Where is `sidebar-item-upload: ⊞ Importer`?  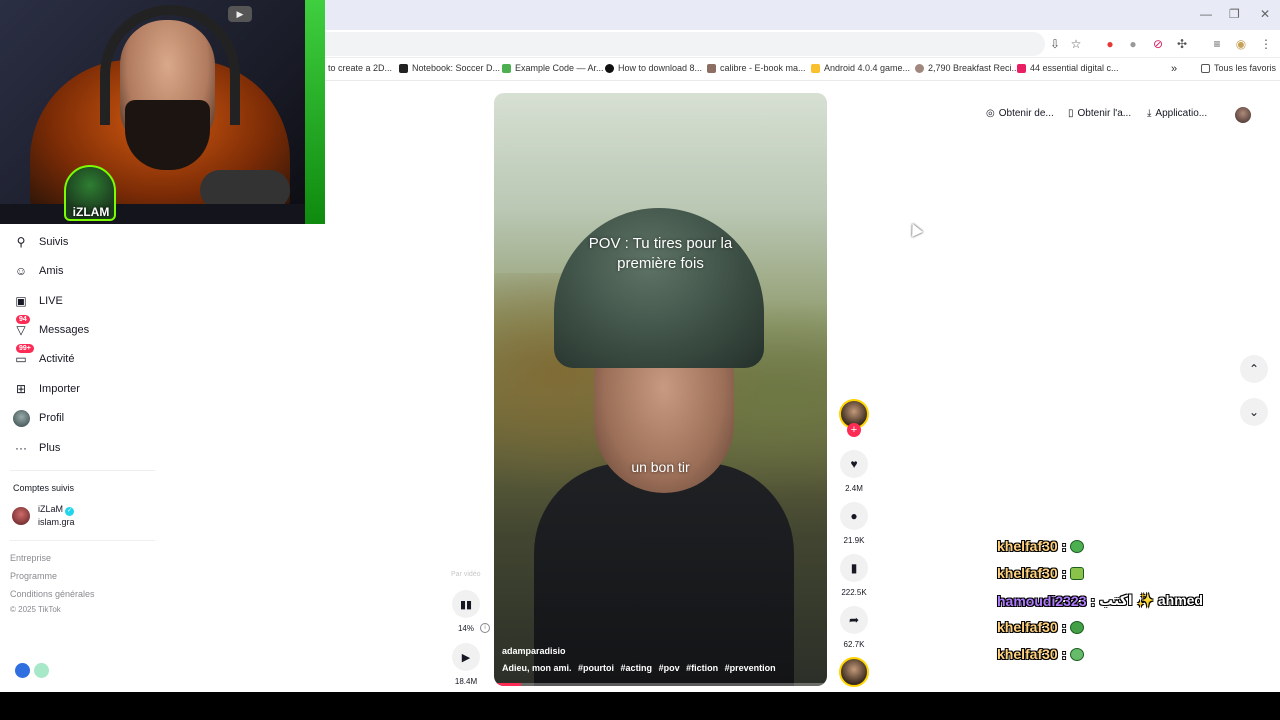
sidebar-item-upload: ⊞ Importer is located at coordinates (46, 389).